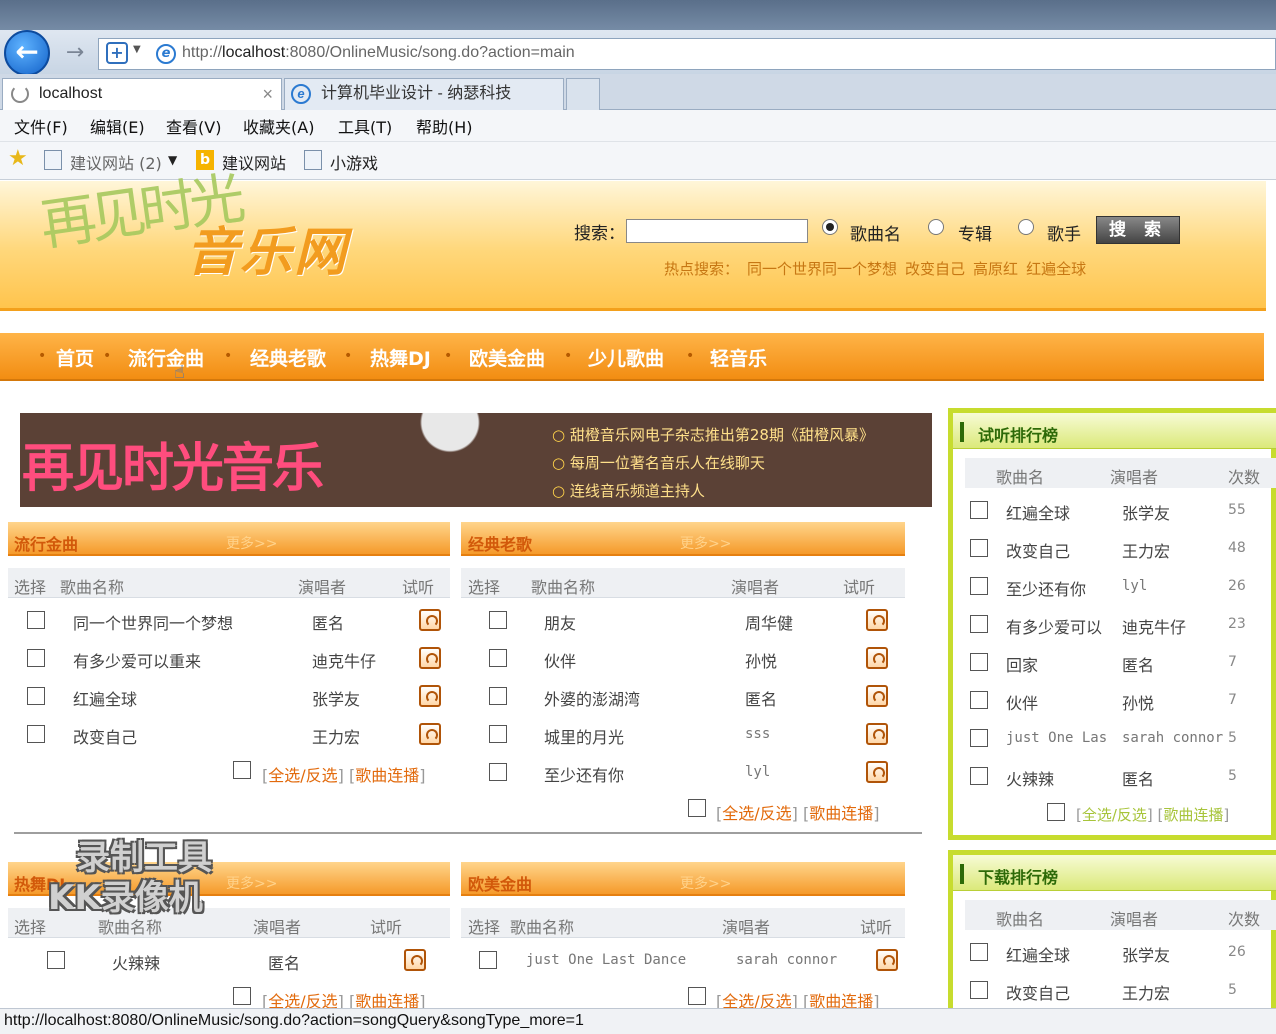 This screenshot has height=1034, width=1276. What do you see at coordinates (136, 962) in the screenshot?
I see `song-name: 火辣辣` at bounding box center [136, 962].